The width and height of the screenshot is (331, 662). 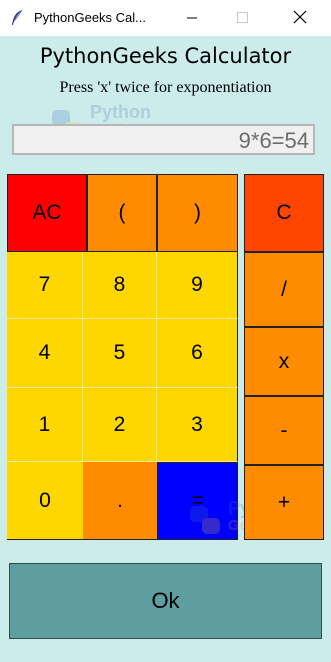 What do you see at coordinates (284, 213) in the screenshot?
I see `clear-button: C` at bounding box center [284, 213].